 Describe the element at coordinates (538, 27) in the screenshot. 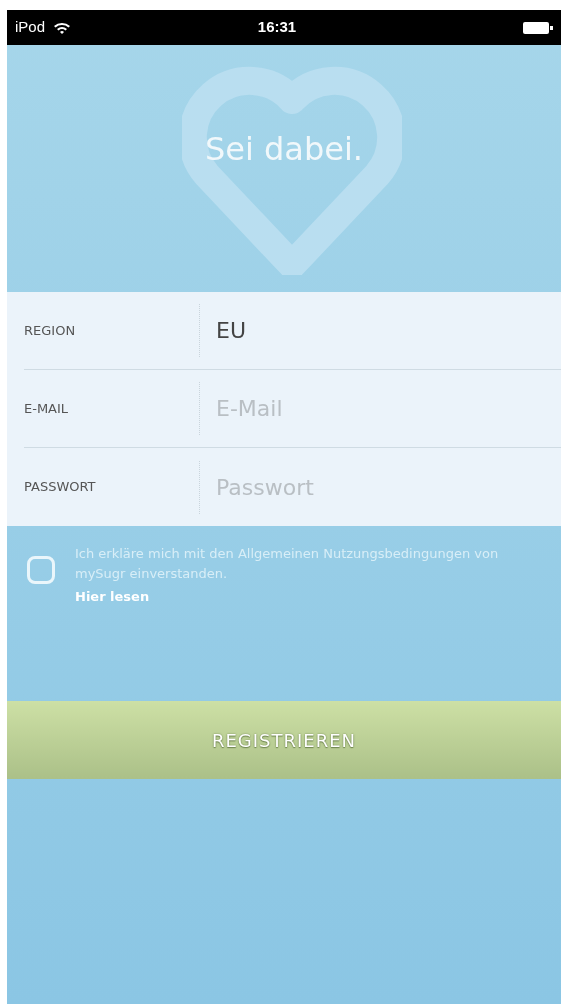

I see `battery-icon` at that location.